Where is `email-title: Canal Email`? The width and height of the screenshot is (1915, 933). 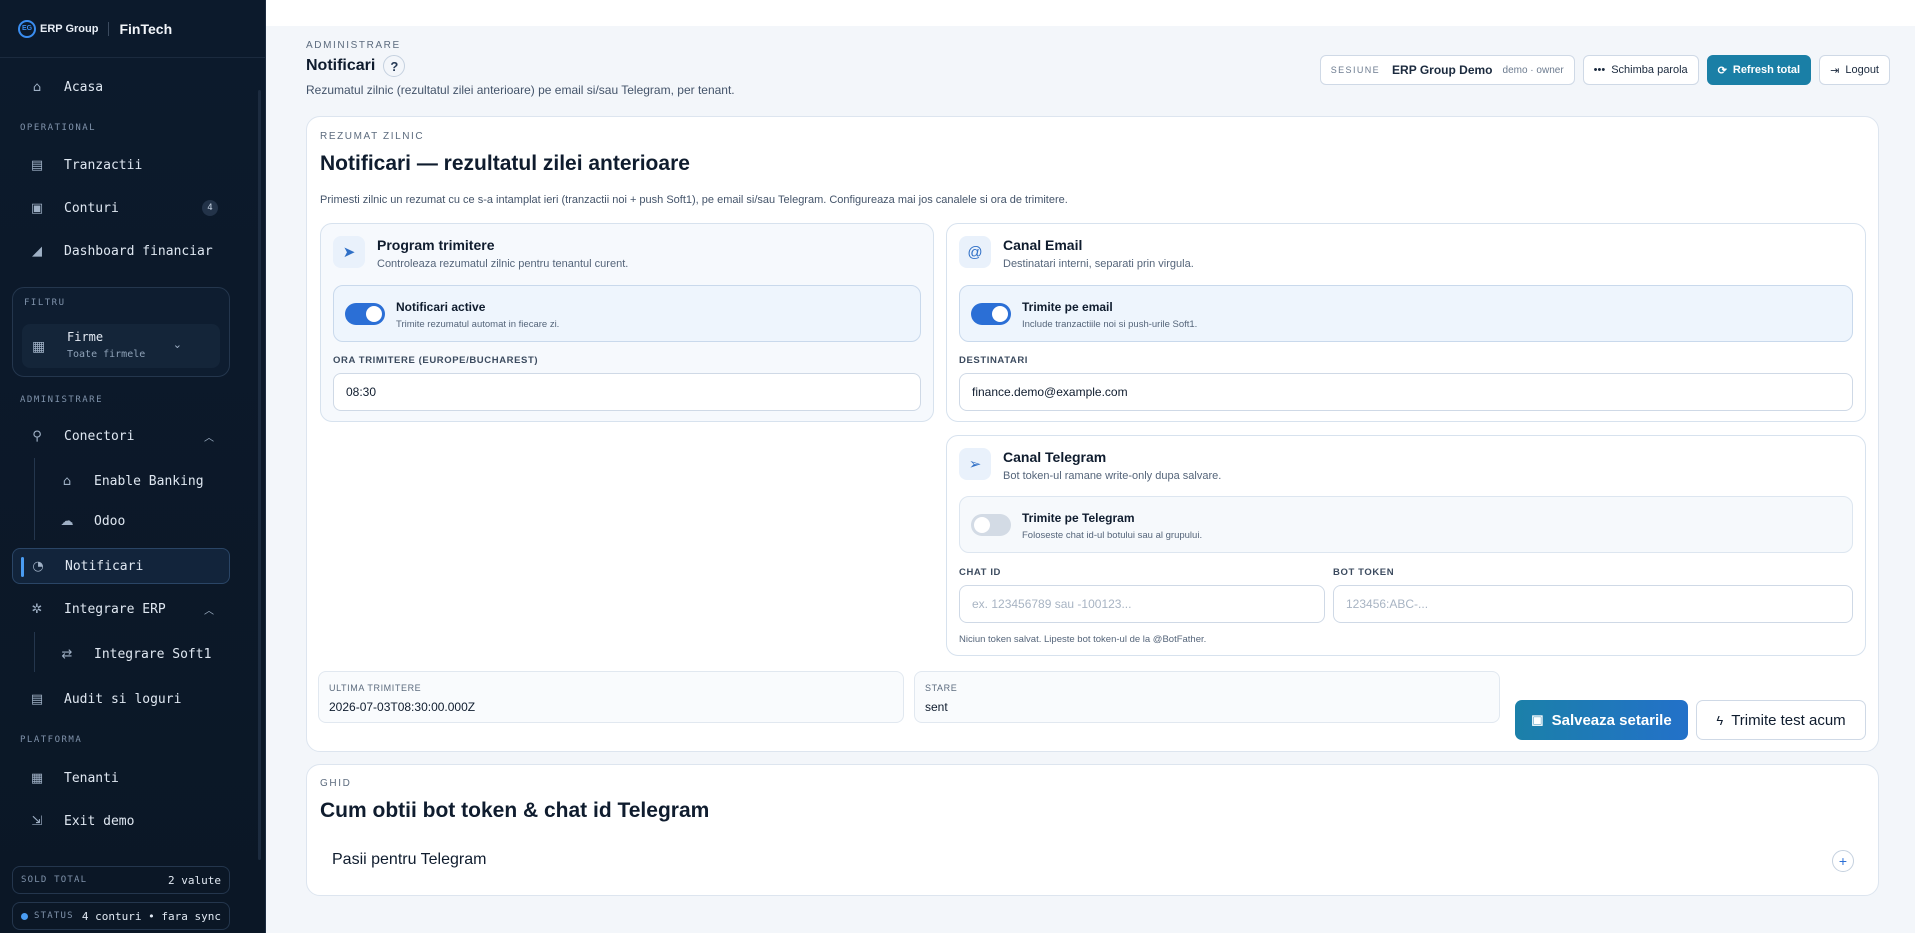
email-title: Canal Email is located at coordinates (1043, 245).